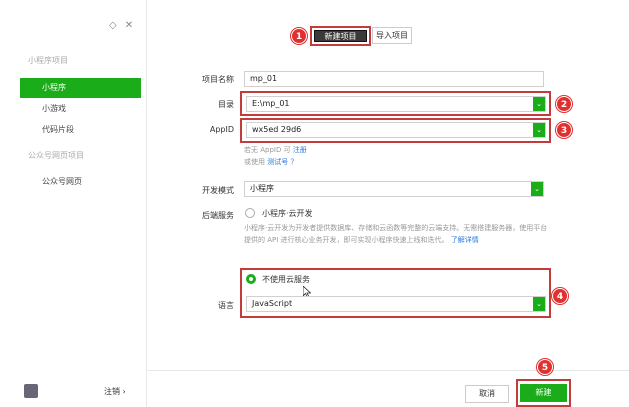 Image resolution: width=629 pixels, height=407 pixels. I want to click on directory-value: E:\mp_01, so click(271, 103).